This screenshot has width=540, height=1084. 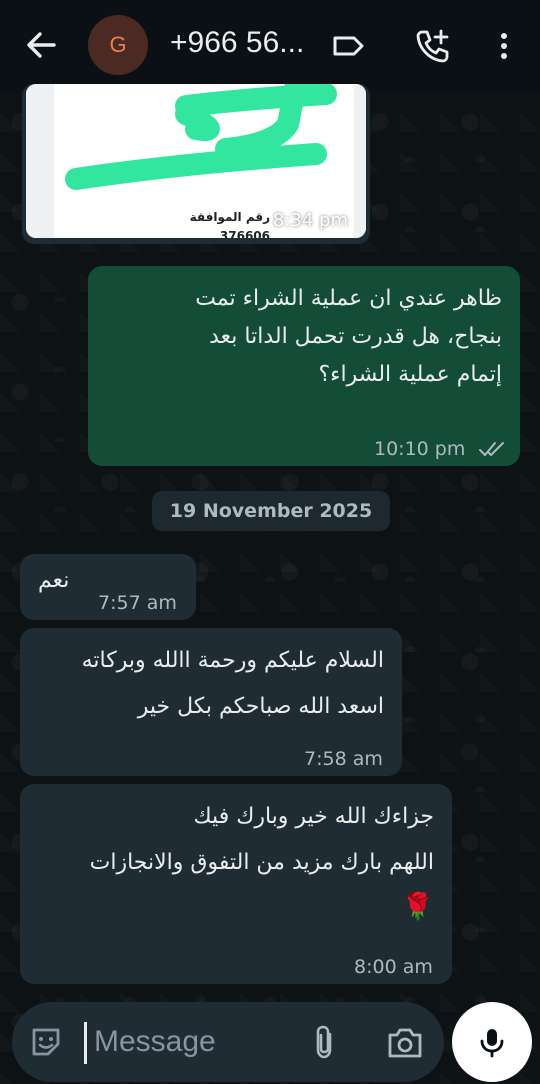 I want to click on avatar: G, so click(x=118, y=45).